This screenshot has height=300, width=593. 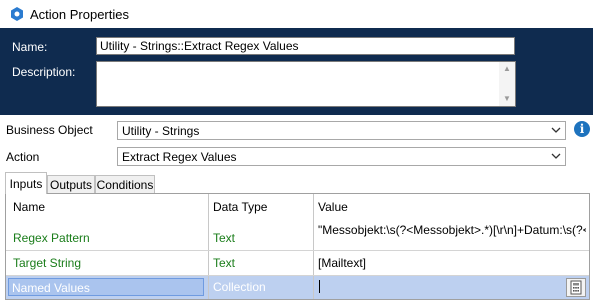 I want to click on column-header-name: Name, so click(x=29, y=207).